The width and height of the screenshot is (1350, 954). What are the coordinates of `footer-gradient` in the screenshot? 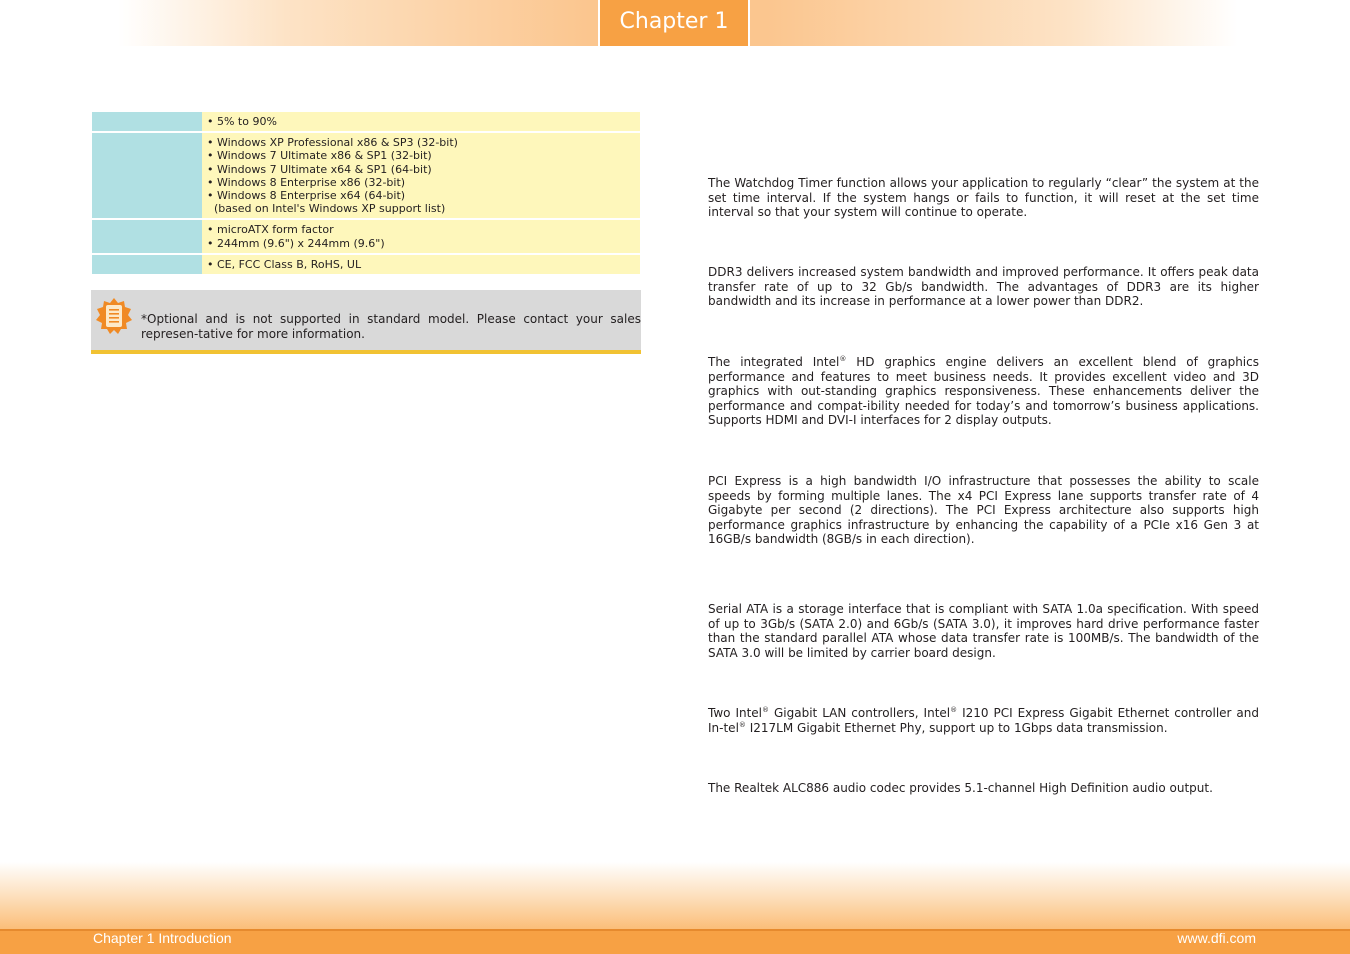 It's located at (675, 897).